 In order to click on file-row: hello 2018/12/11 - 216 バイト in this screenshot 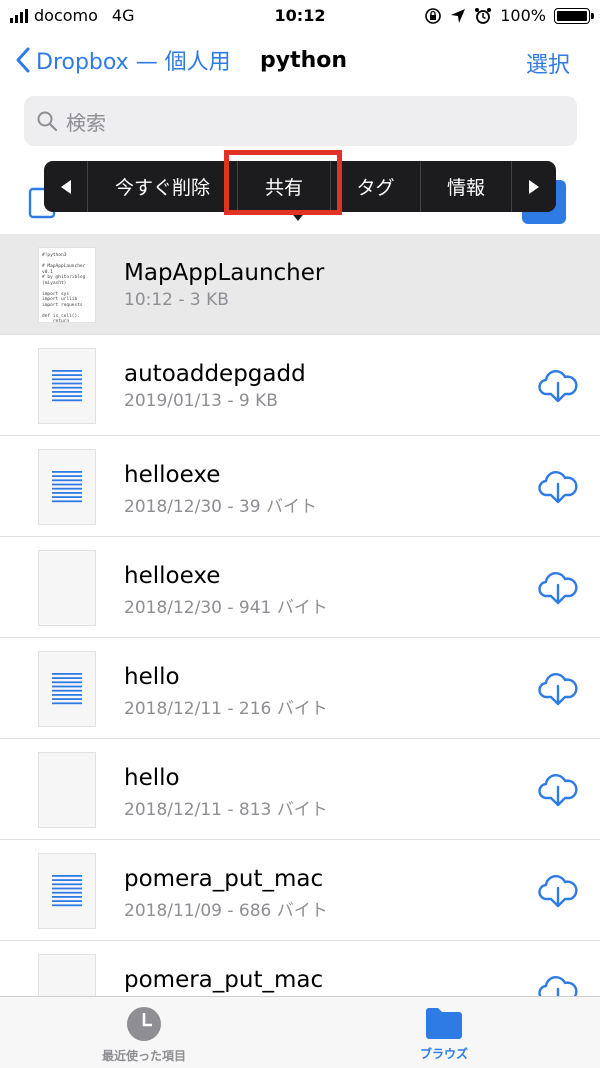, I will do `click(300, 688)`.